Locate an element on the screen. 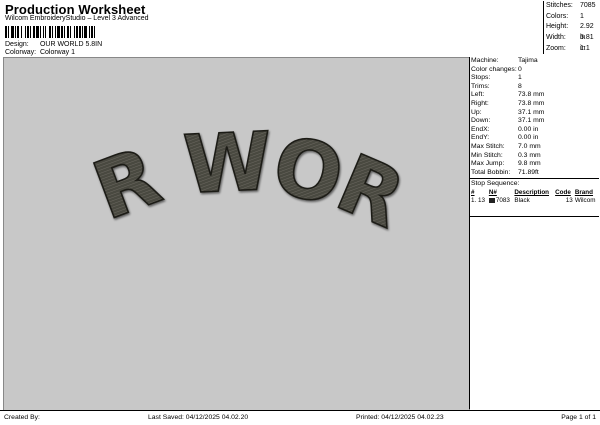  stop-code: 13 is located at coordinates (569, 201).